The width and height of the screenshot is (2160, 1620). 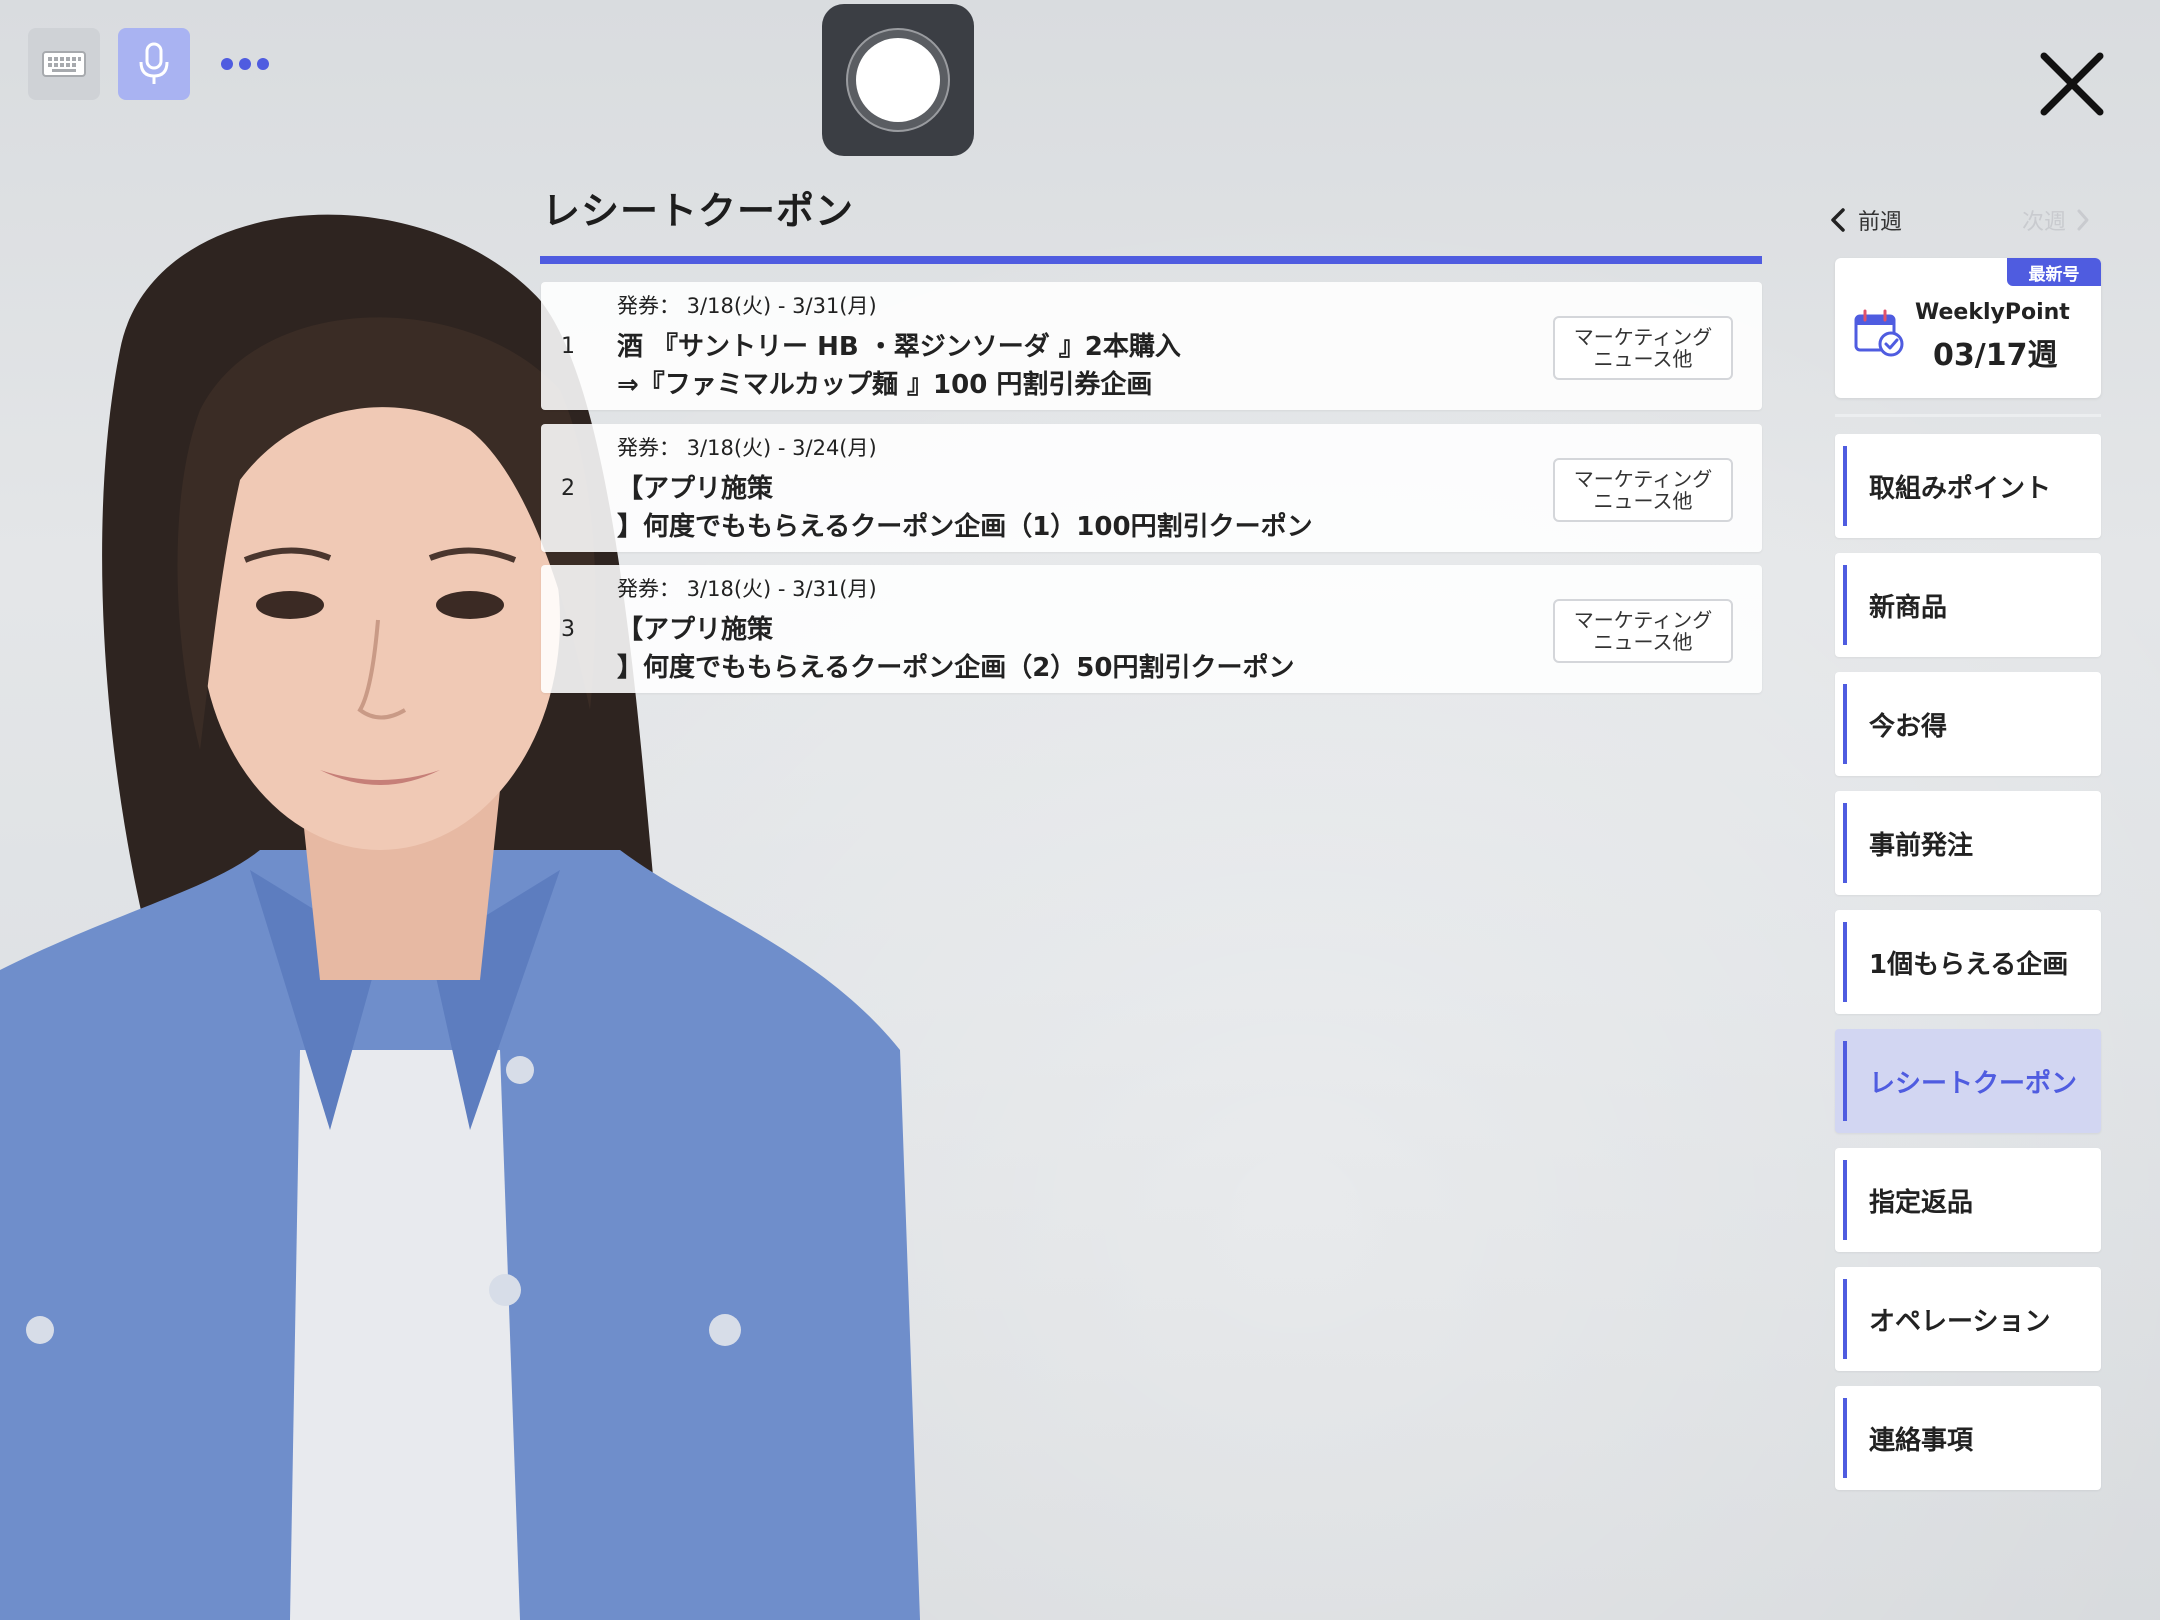 What do you see at coordinates (1968, 605) in the screenshot?
I see `sidebar-item-new-products: 新商品` at bounding box center [1968, 605].